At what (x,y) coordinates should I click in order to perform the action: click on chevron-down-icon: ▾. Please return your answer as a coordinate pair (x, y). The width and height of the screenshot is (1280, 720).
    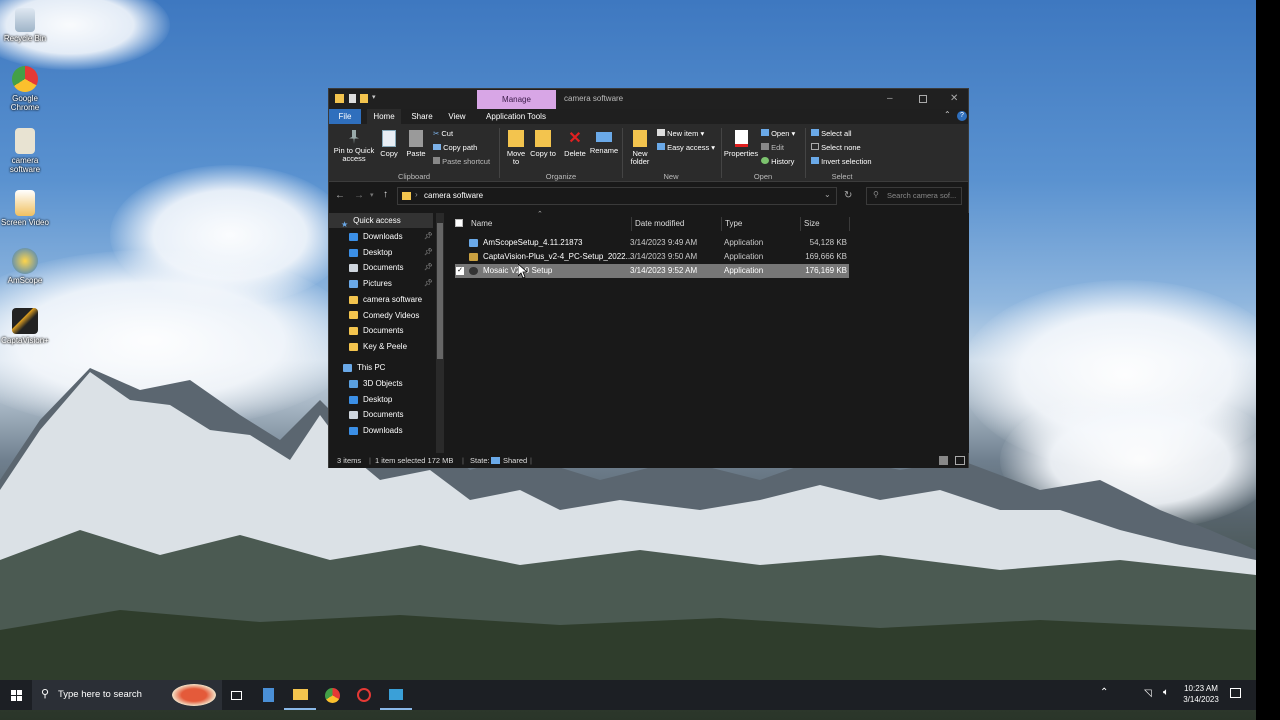
    Looking at the image, I should click on (374, 97).